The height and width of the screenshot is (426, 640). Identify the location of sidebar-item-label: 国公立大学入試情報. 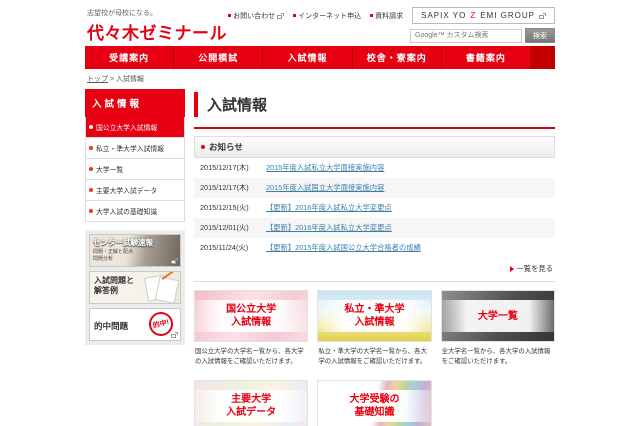
(127, 128).